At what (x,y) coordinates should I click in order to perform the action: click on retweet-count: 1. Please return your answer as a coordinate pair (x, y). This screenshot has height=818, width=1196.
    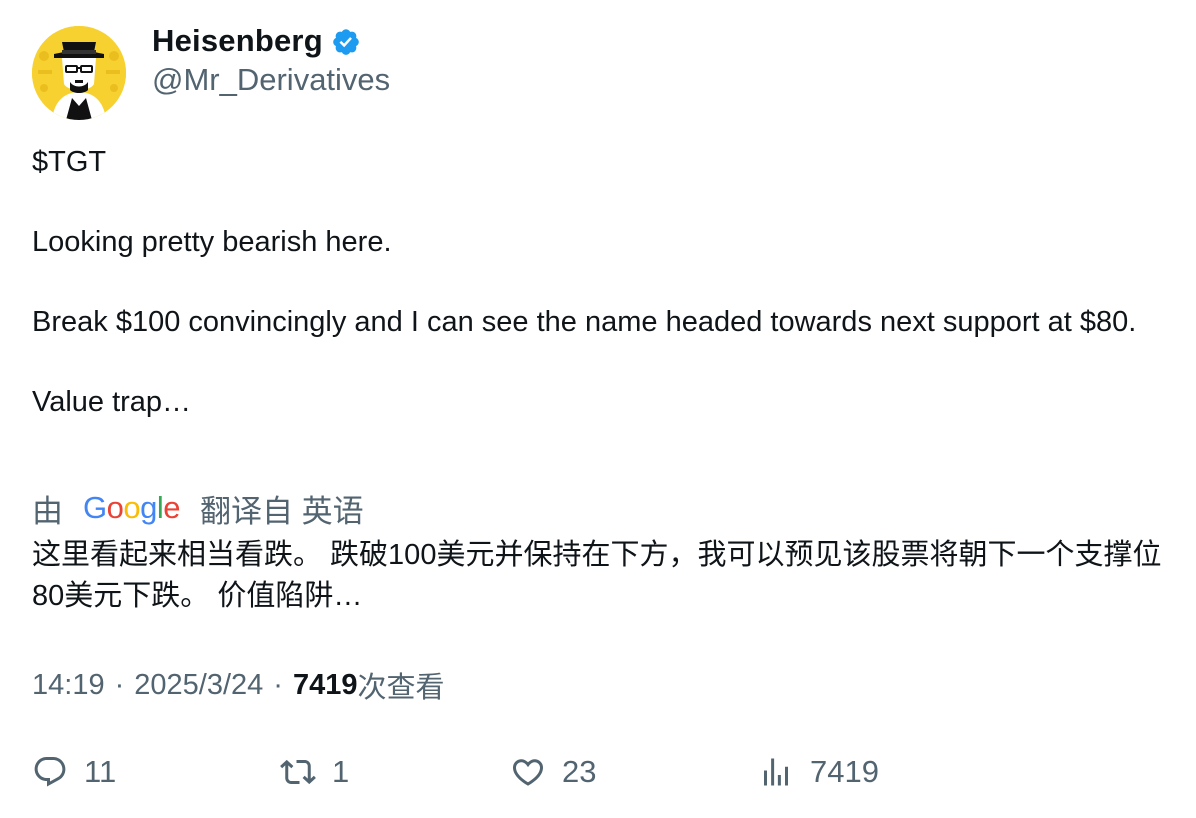
    Looking at the image, I should click on (341, 771).